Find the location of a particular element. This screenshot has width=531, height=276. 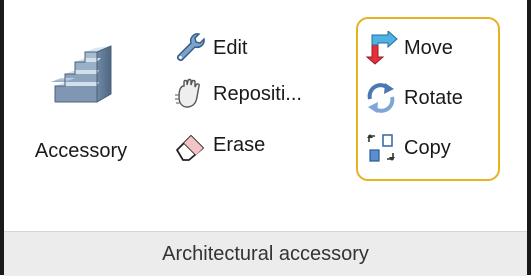

panel-title-label: Architectural accessory is located at coordinates (265, 253).